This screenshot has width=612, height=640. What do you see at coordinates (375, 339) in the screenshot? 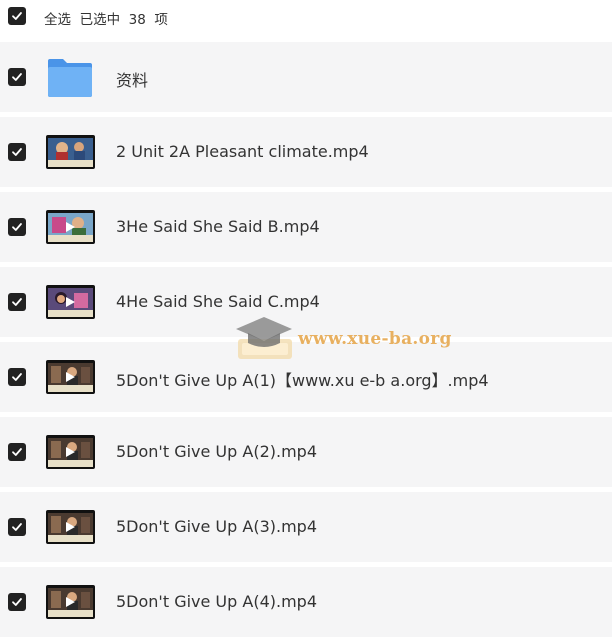
I see `watermark-text: www.xue-ba.org` at bounding box center [375, 339].